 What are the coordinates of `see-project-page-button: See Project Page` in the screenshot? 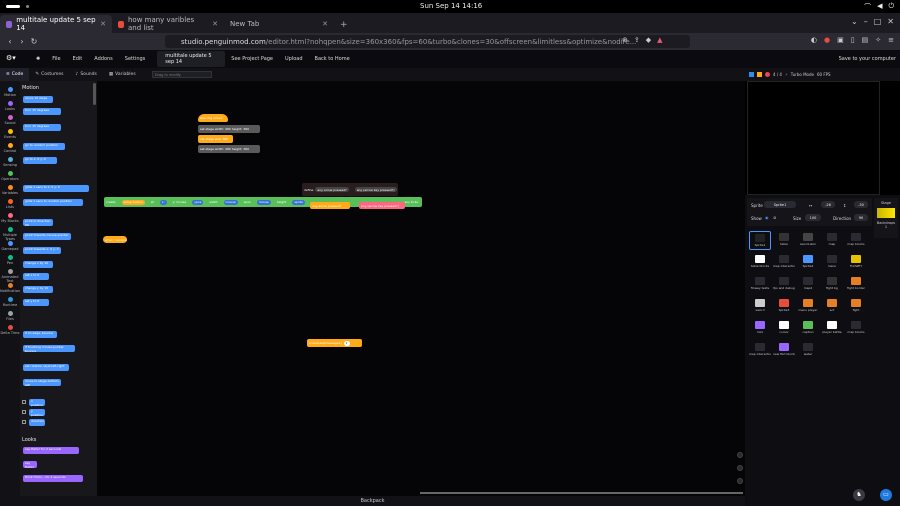 It's located at (252, 59).